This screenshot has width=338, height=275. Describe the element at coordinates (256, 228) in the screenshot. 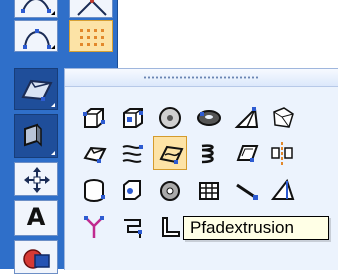

I see `tooltip: Pfadextrusion` at that location.